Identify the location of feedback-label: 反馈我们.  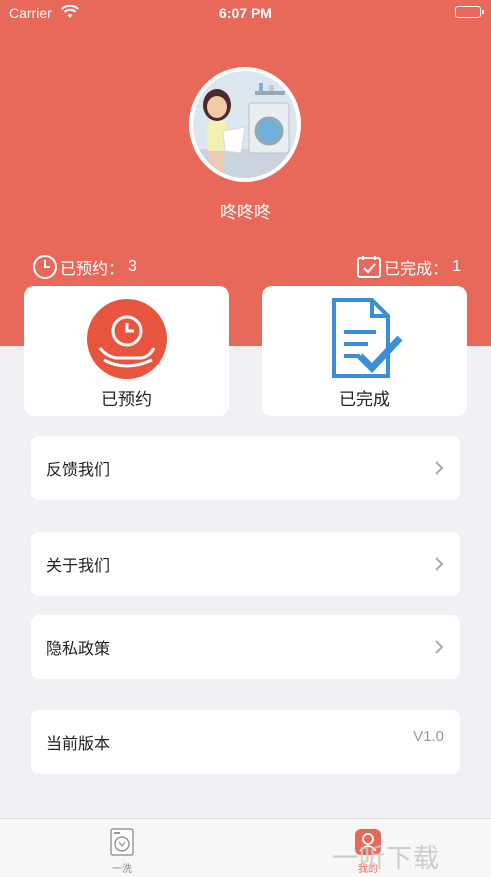
(78, 470).